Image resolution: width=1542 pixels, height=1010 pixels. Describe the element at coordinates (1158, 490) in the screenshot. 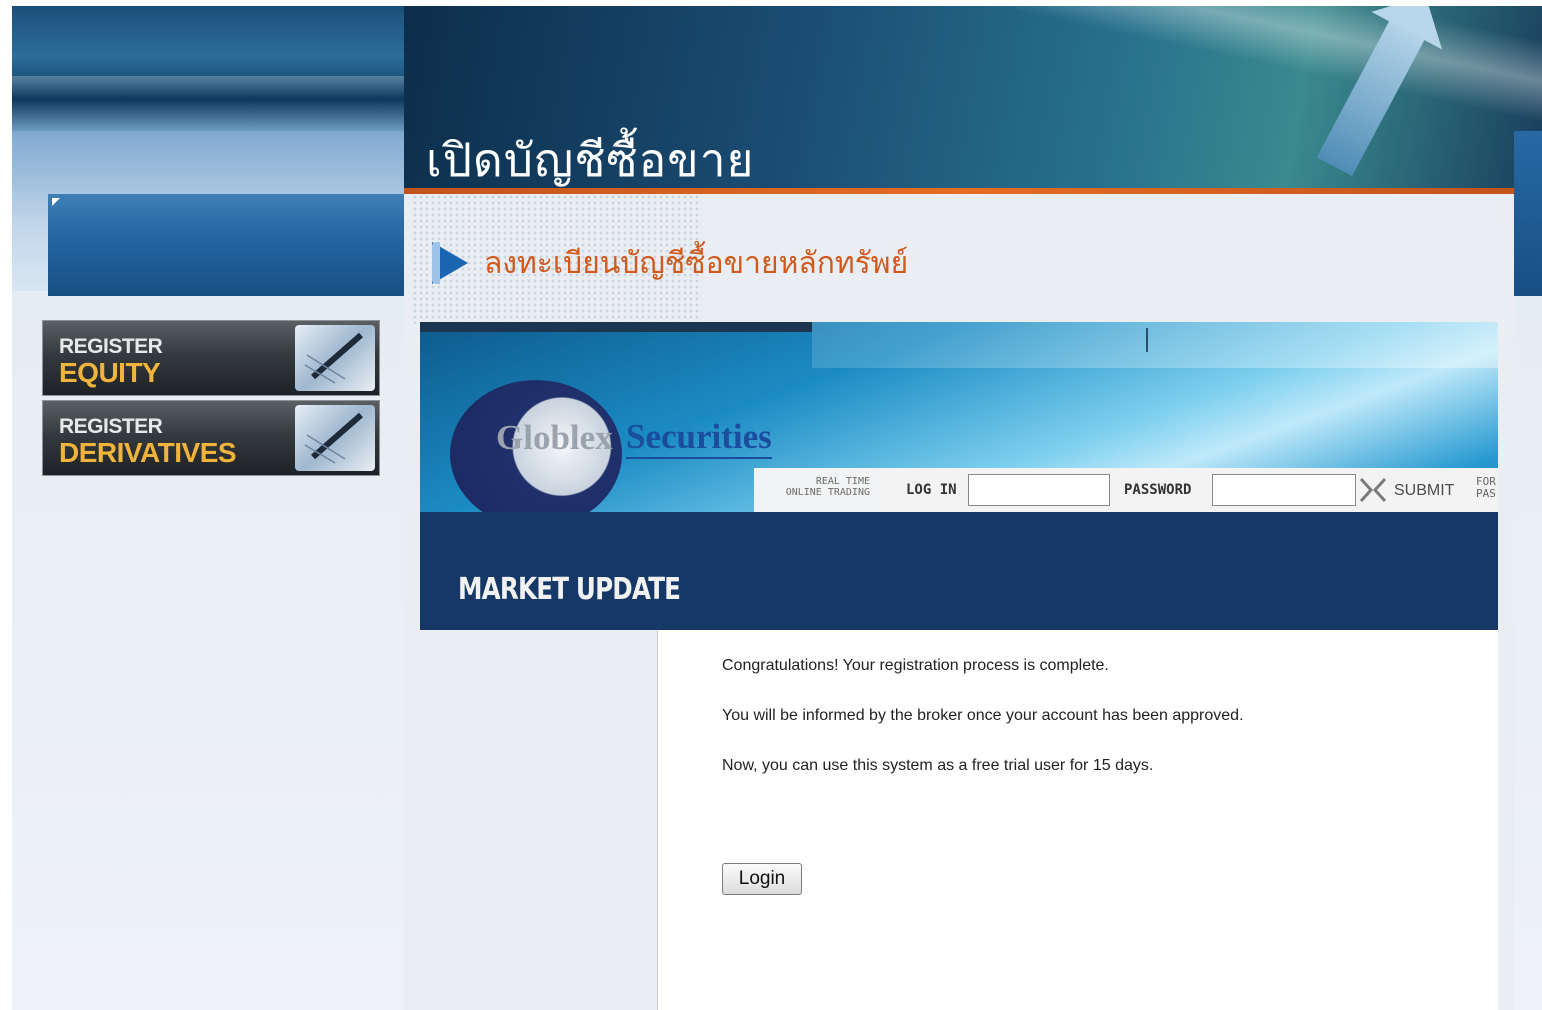

I see `password-label: PASSWORD` at that location.